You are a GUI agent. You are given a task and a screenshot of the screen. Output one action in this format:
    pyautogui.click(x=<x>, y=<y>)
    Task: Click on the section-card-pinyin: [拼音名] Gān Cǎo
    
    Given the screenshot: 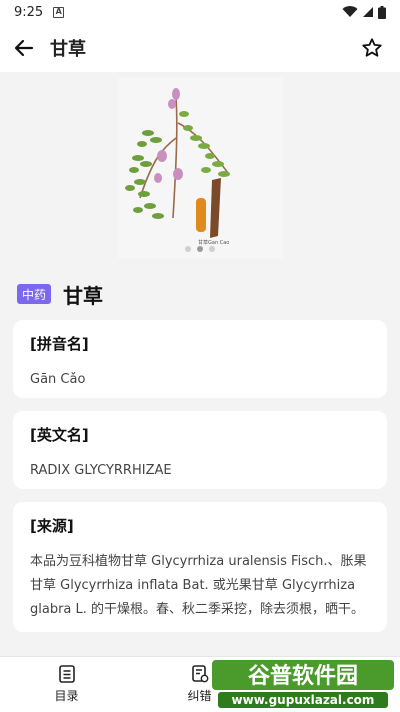 What is the action you would take?
    pyautogui.click(x=200, y=359)
    